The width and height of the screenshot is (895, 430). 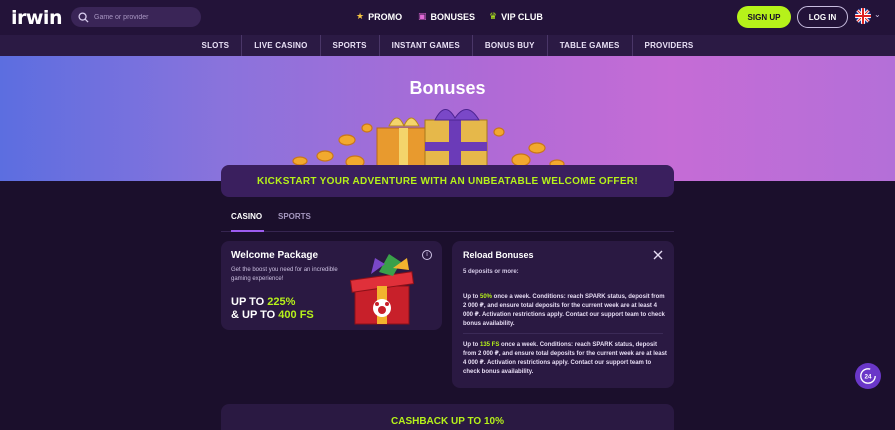 I want to click on support-24-button: 24, so click(x=868, y=376).